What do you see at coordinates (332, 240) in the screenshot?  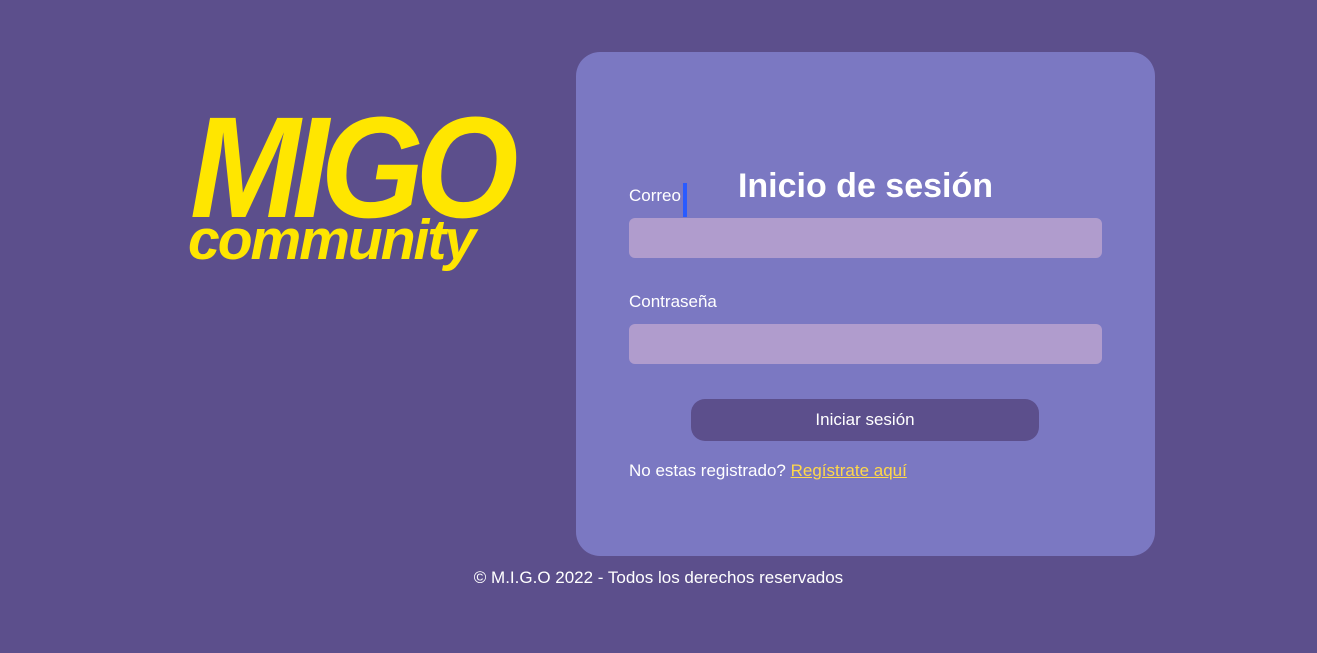 I see `logo-tagline: community` at bounding box center [332, 240].